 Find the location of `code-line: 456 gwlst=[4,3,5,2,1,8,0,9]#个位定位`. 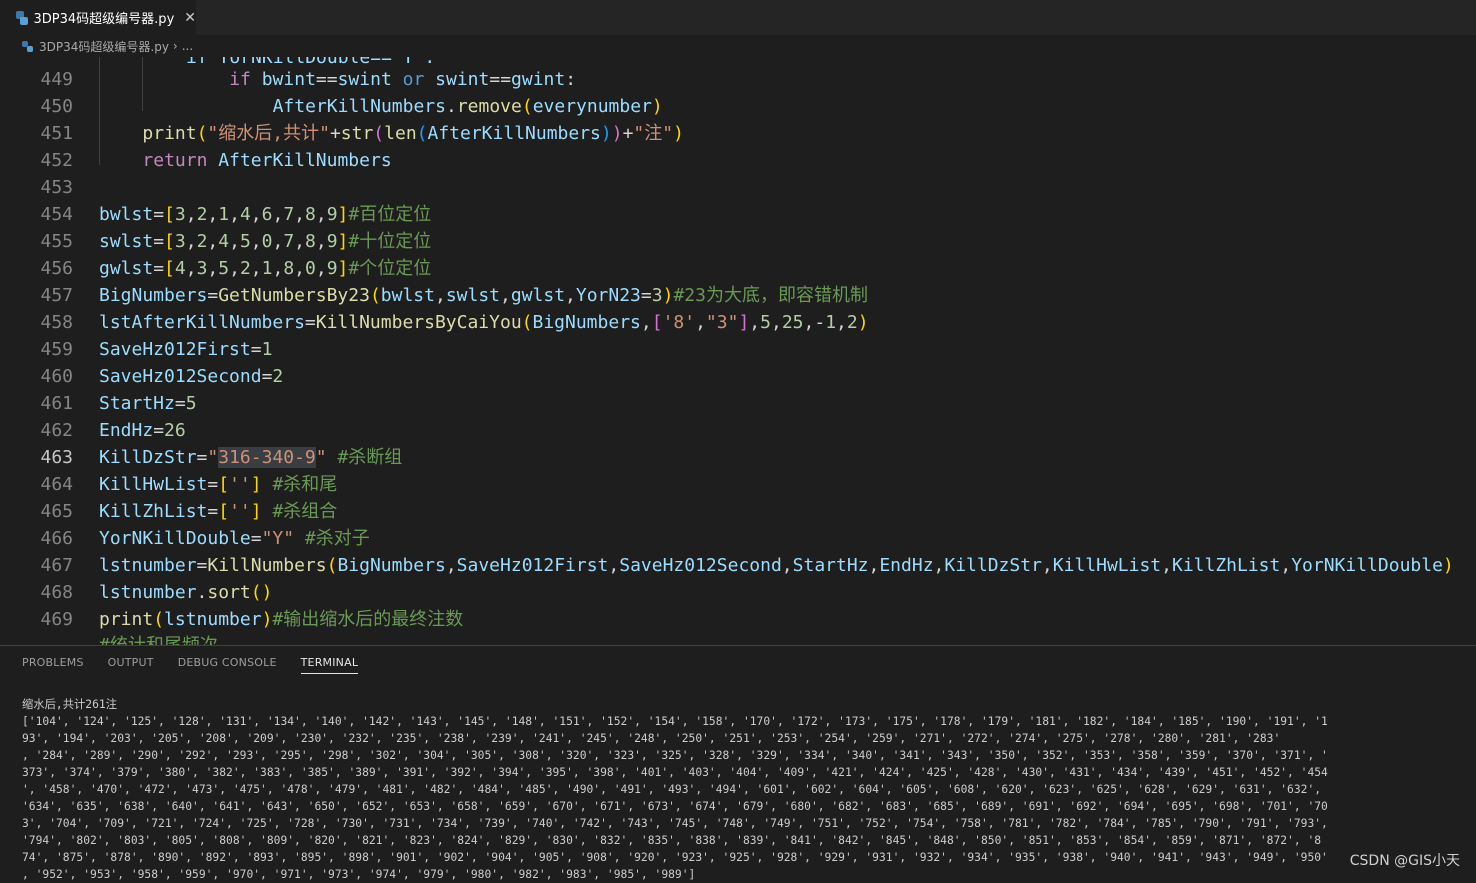

code-line: 456 gwlst=[4,3,5,2,1,8,0,9]#个位定位 is located at coordinates (738, 268).